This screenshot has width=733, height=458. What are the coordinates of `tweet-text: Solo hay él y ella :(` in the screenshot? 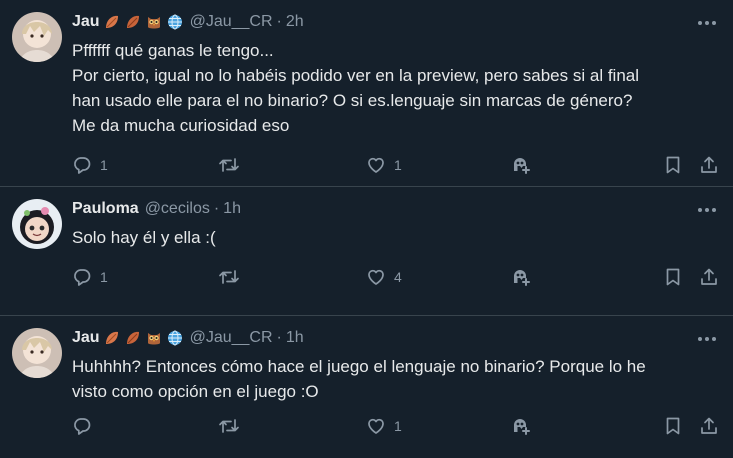 It's located at (392, 237).